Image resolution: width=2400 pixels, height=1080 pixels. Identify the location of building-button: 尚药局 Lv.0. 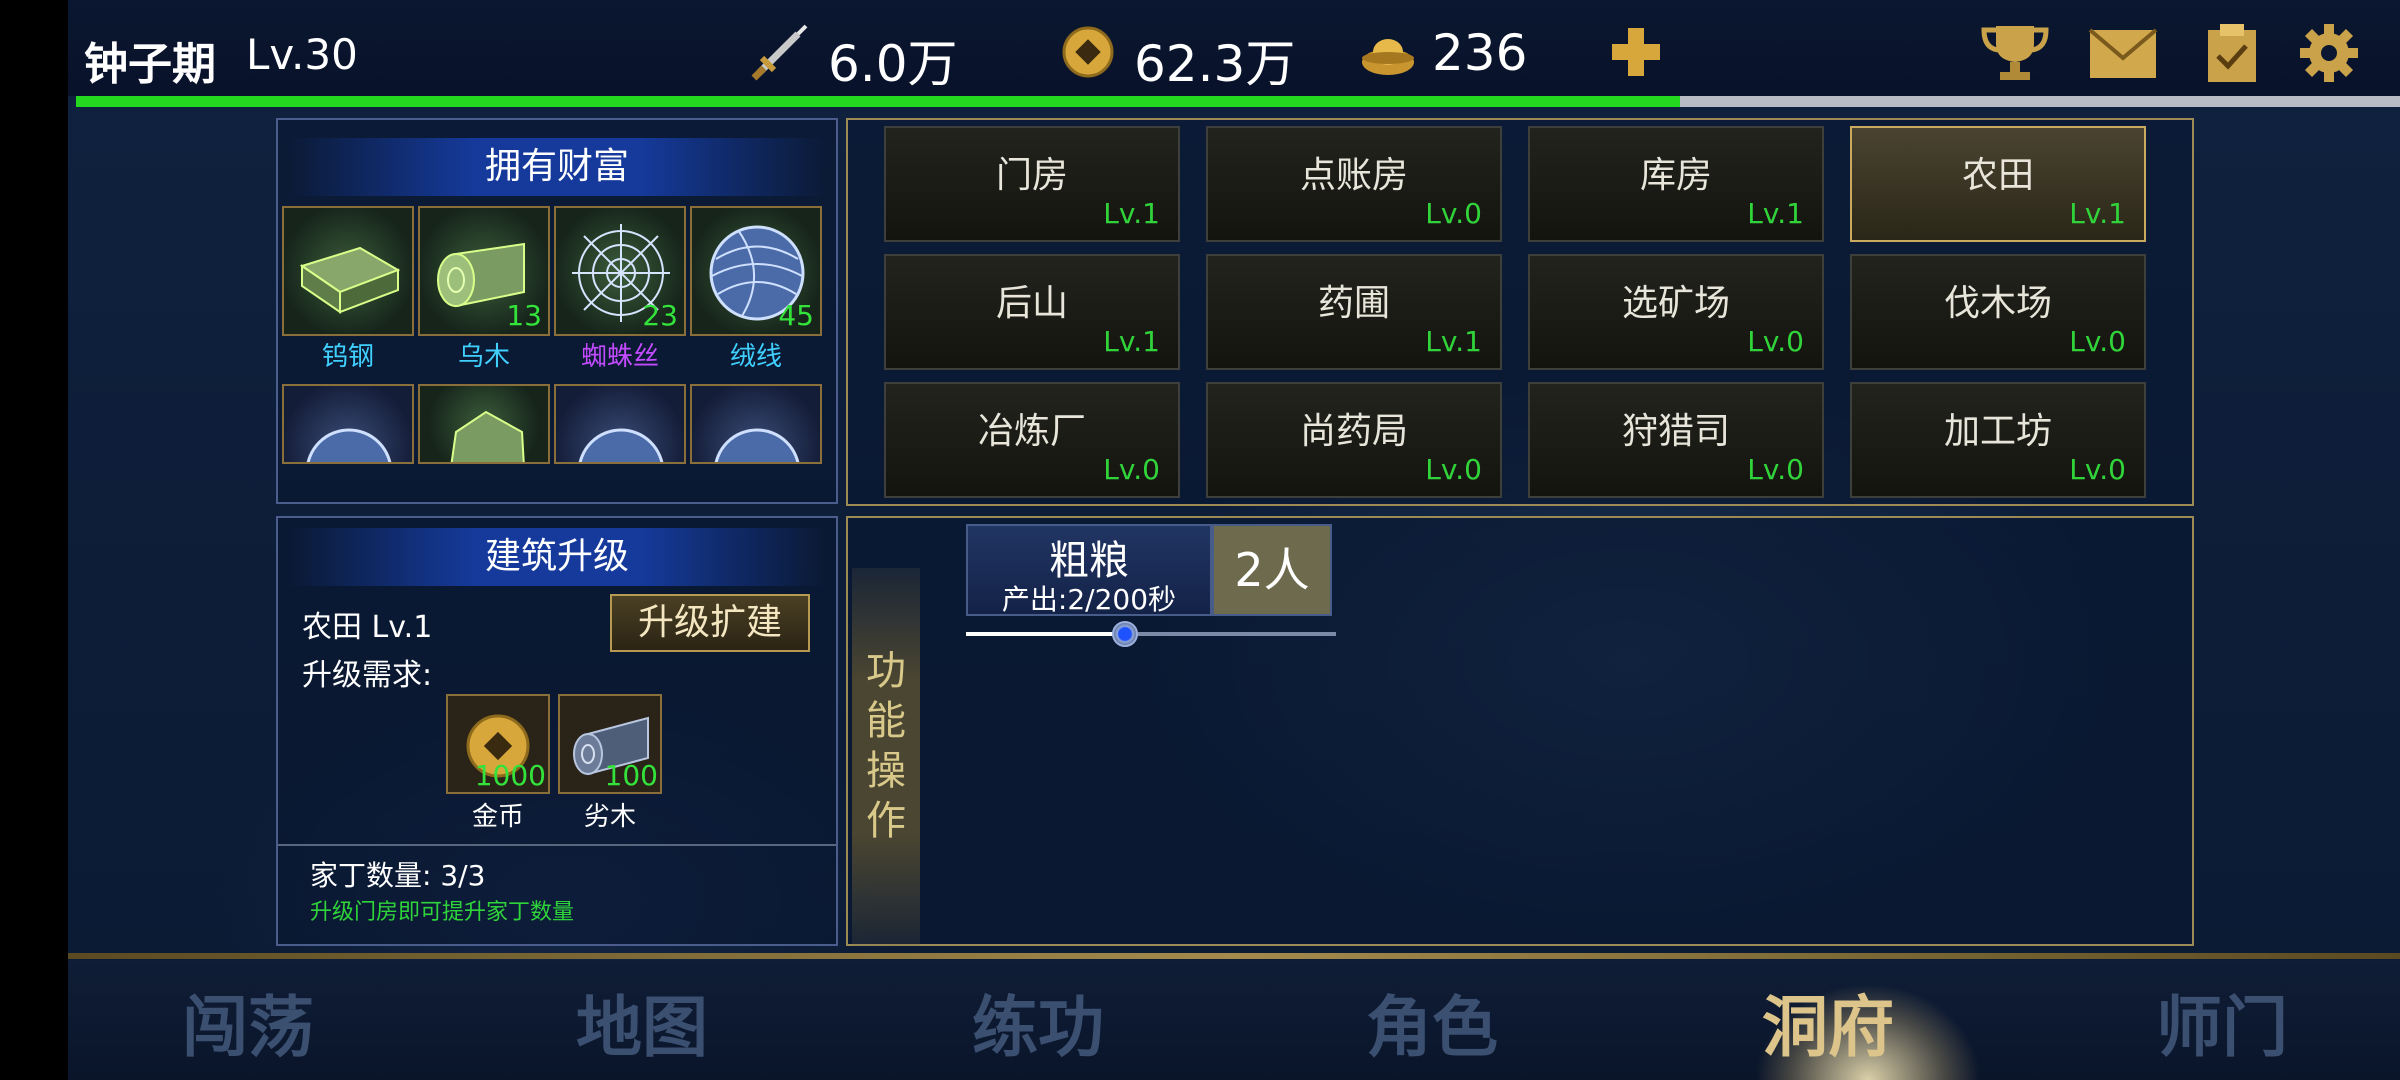
(1354, 440).